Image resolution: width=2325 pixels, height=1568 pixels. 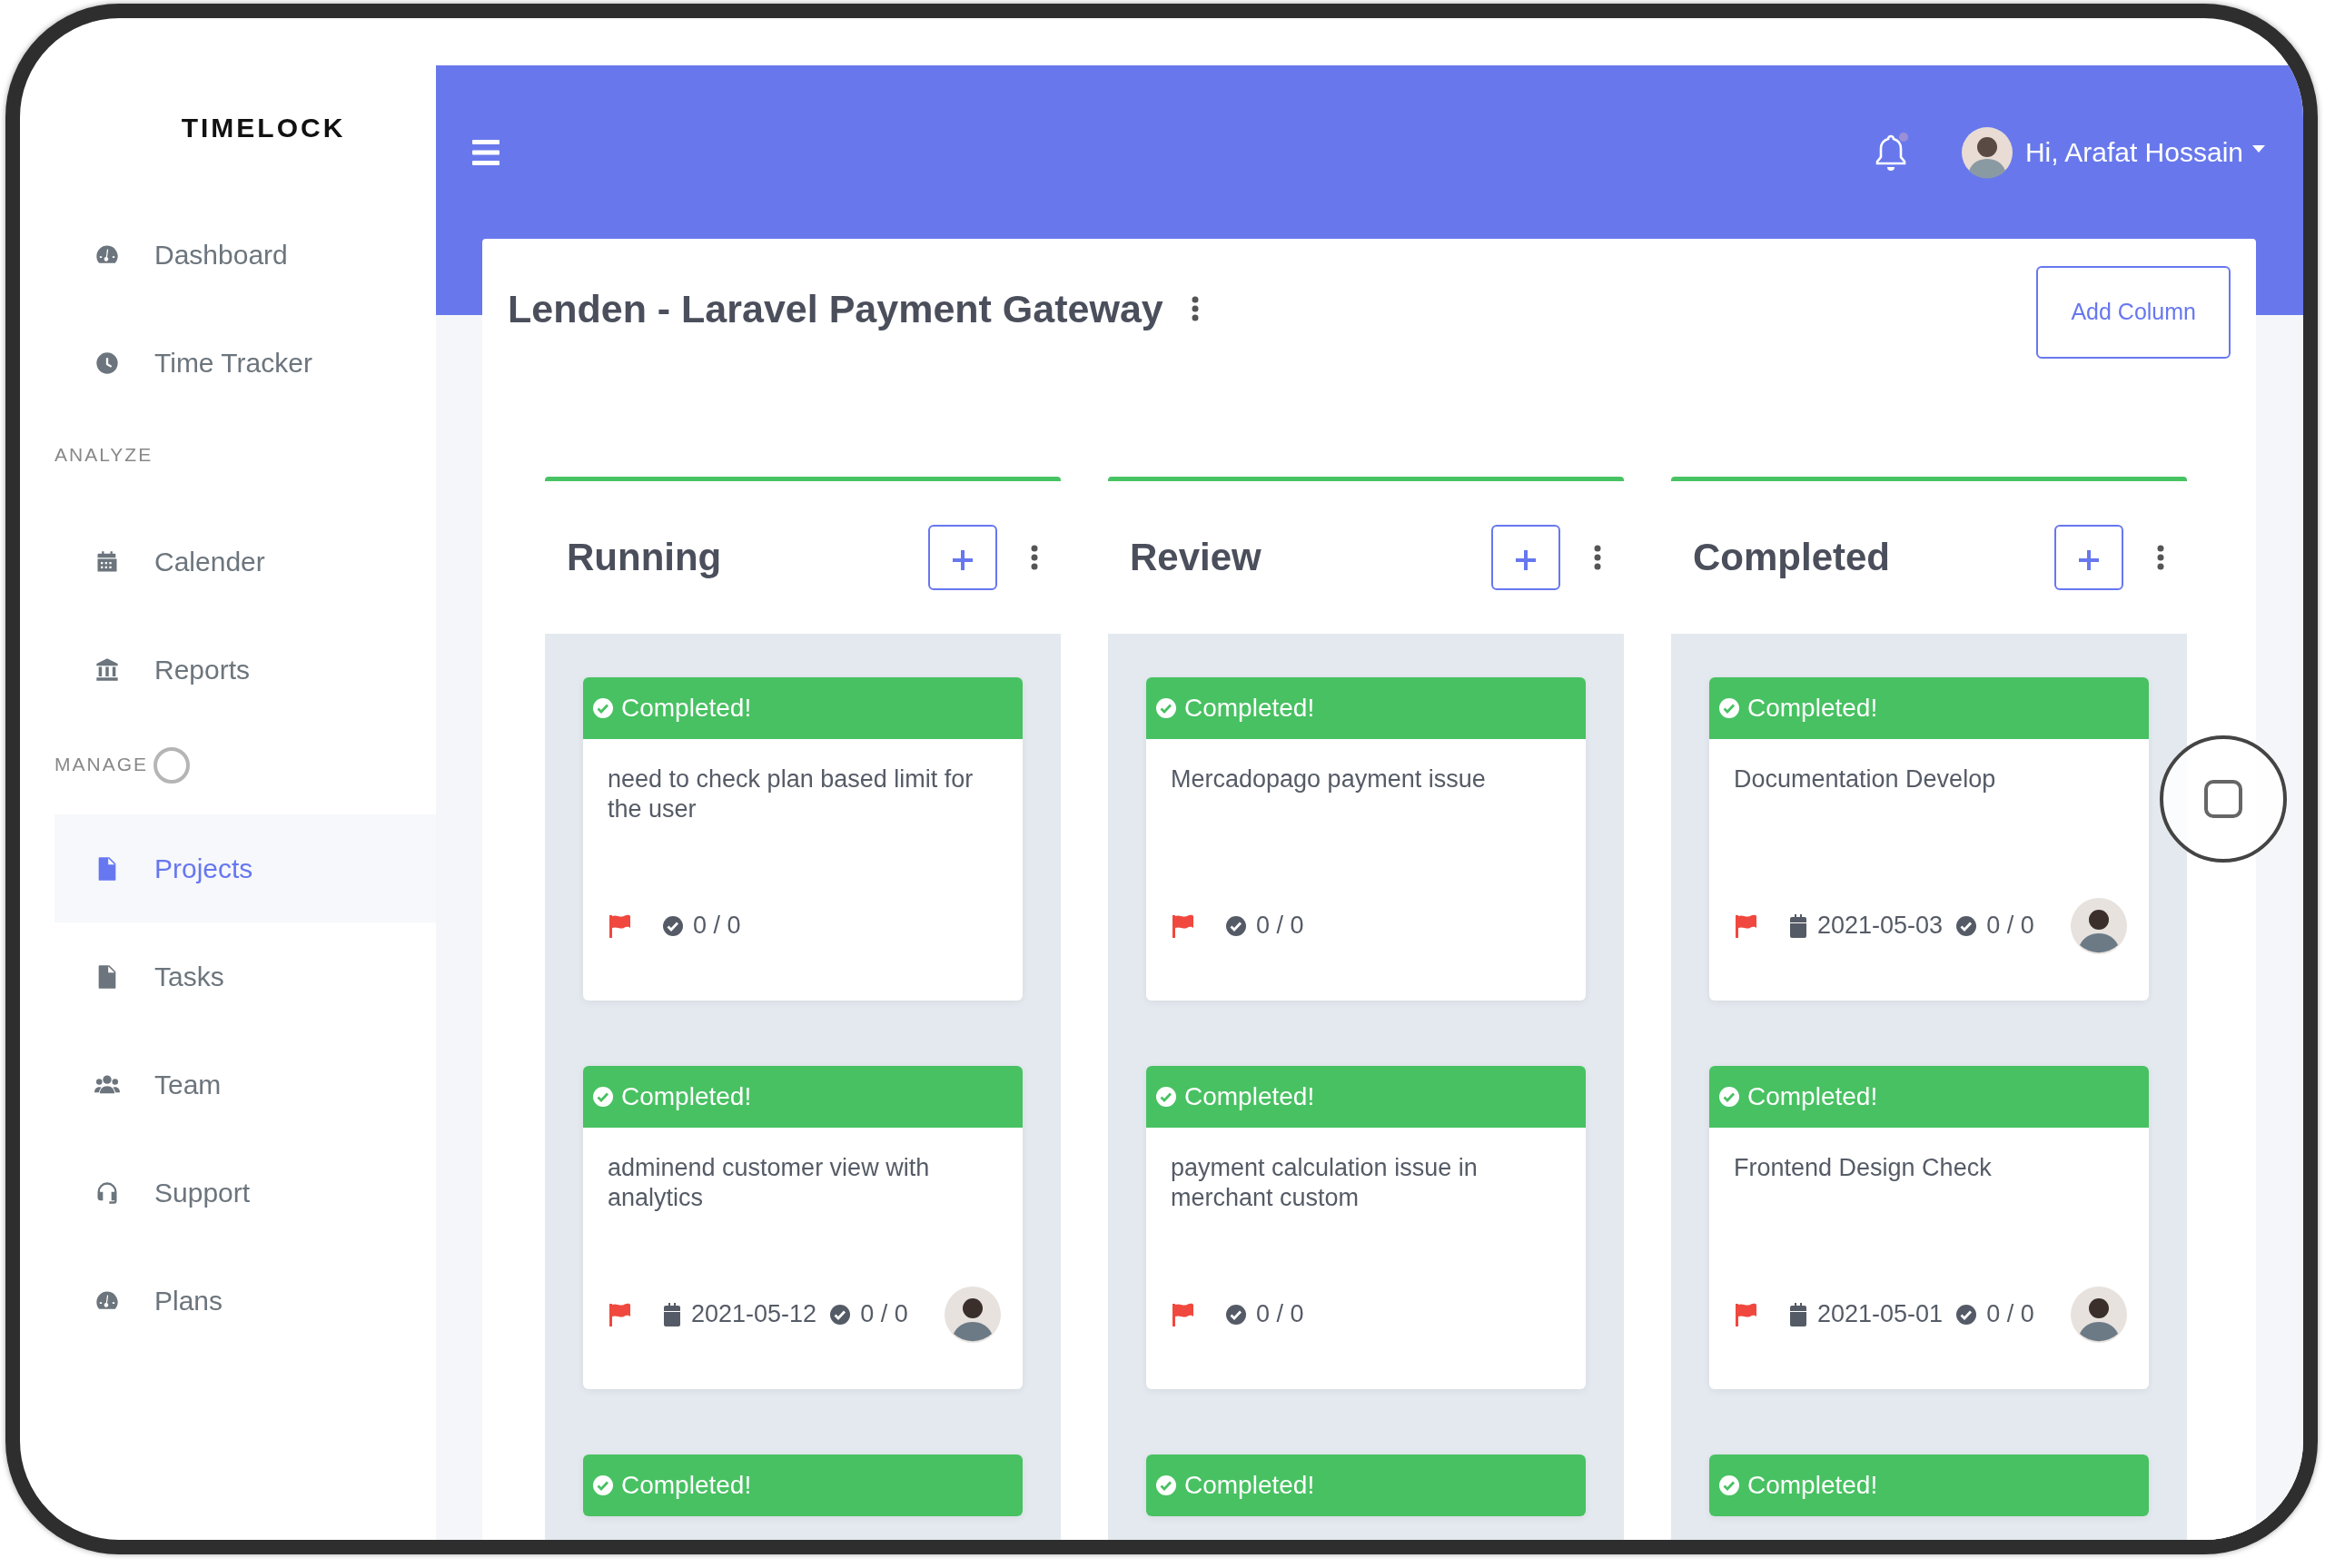 I want to click on task-card: Completed! Documentation Develop 2021-05-03 0 / 0, so click(x=1929, y=838).